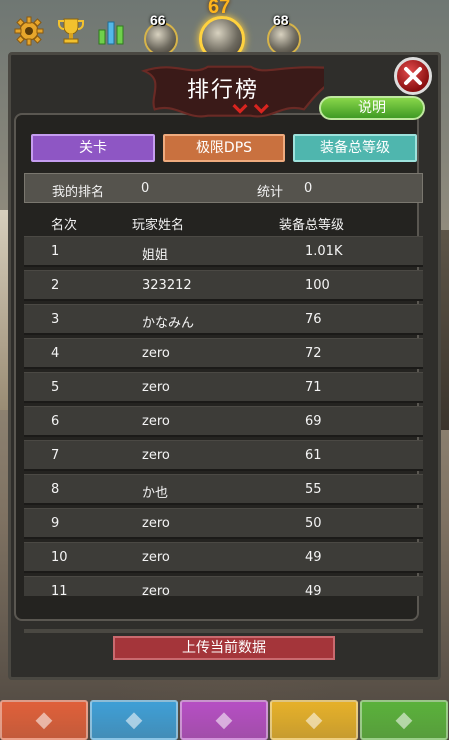 Image resolution: width=449 pixels, height=740 pixels. What do you see at coordinates (223, 523) in the screenshot?
I see `table-row: 9 zero 50` at bounding box center [223, 523].